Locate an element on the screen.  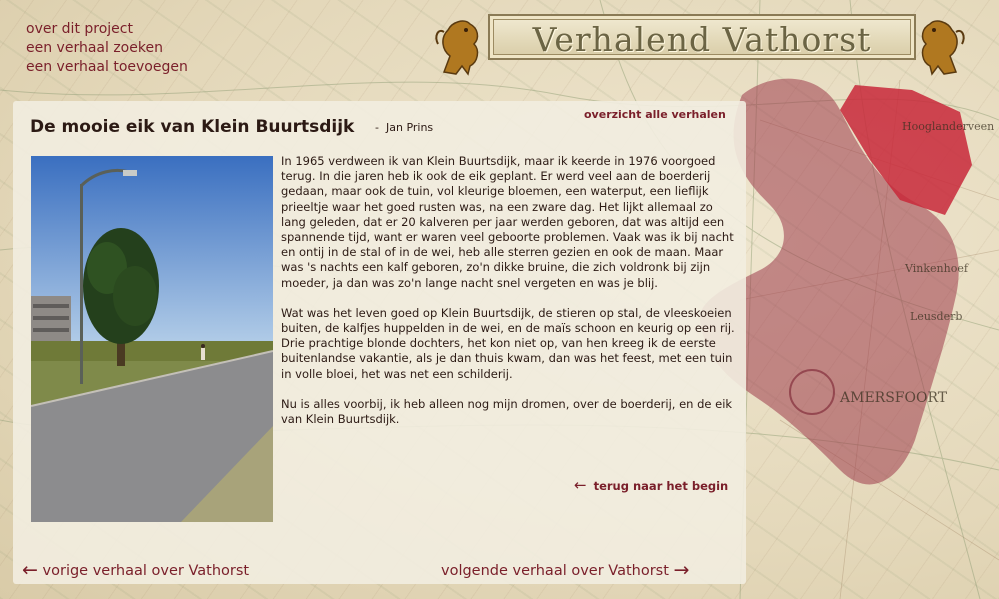
map-label: AMERSFOORT is located at coordinates (893, 398).